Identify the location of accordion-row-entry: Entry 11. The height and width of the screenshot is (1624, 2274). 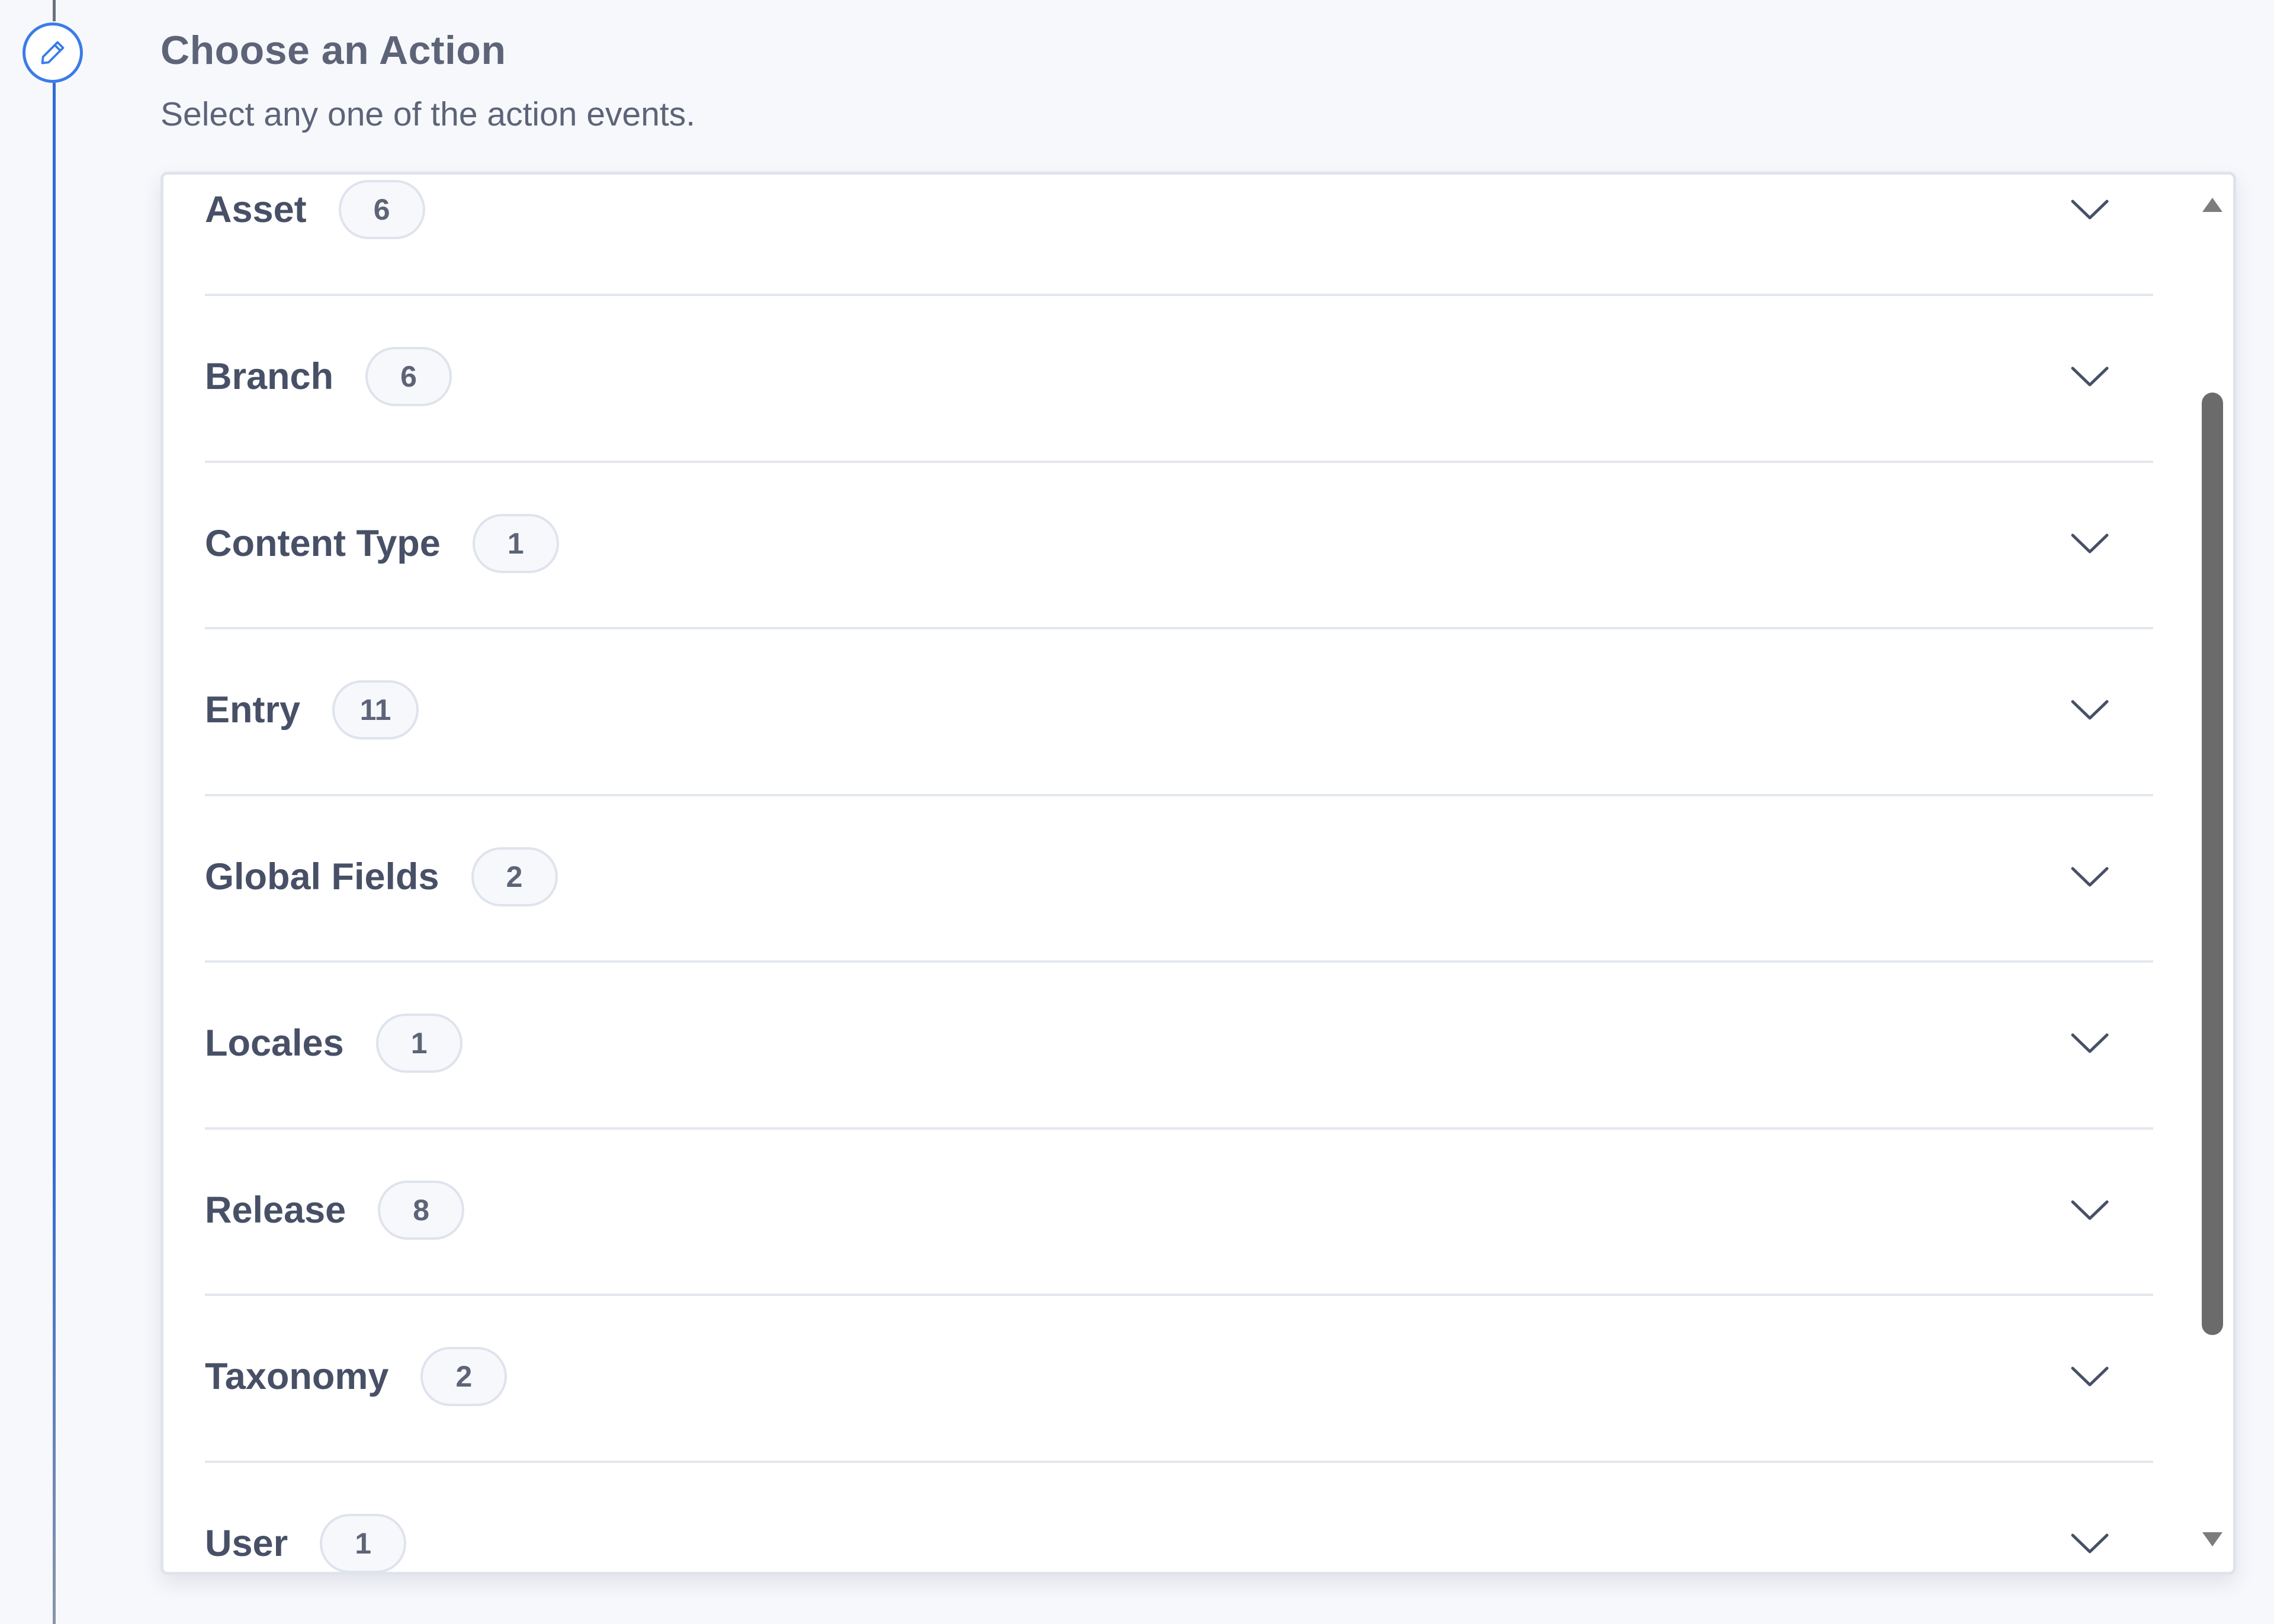
(1179, 710).